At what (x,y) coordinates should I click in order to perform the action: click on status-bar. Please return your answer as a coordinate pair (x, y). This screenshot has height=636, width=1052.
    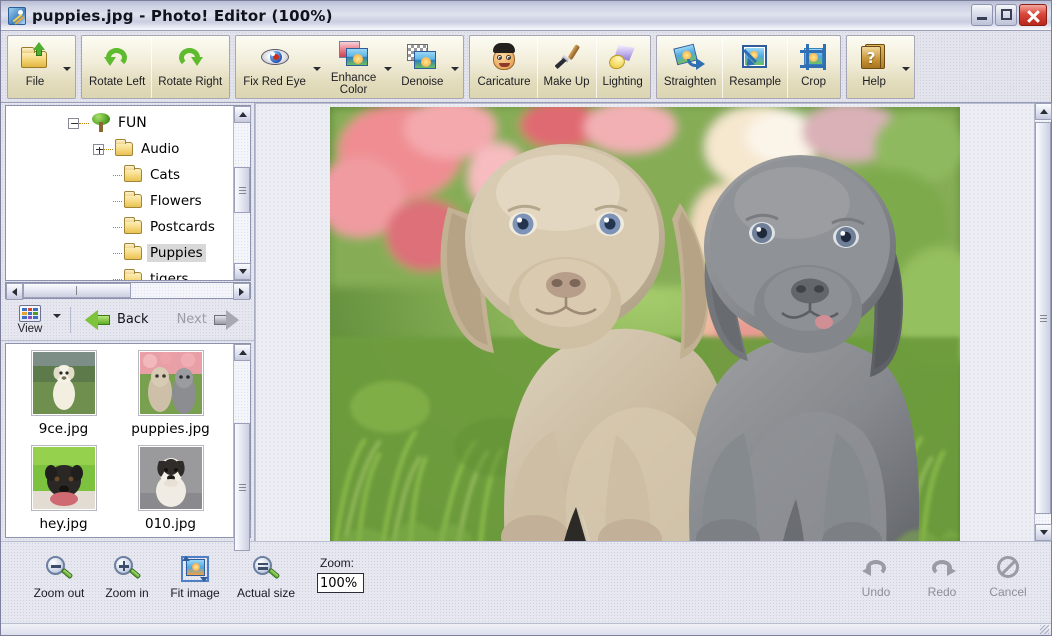
    Looking at the image, I should click on (526, 629).